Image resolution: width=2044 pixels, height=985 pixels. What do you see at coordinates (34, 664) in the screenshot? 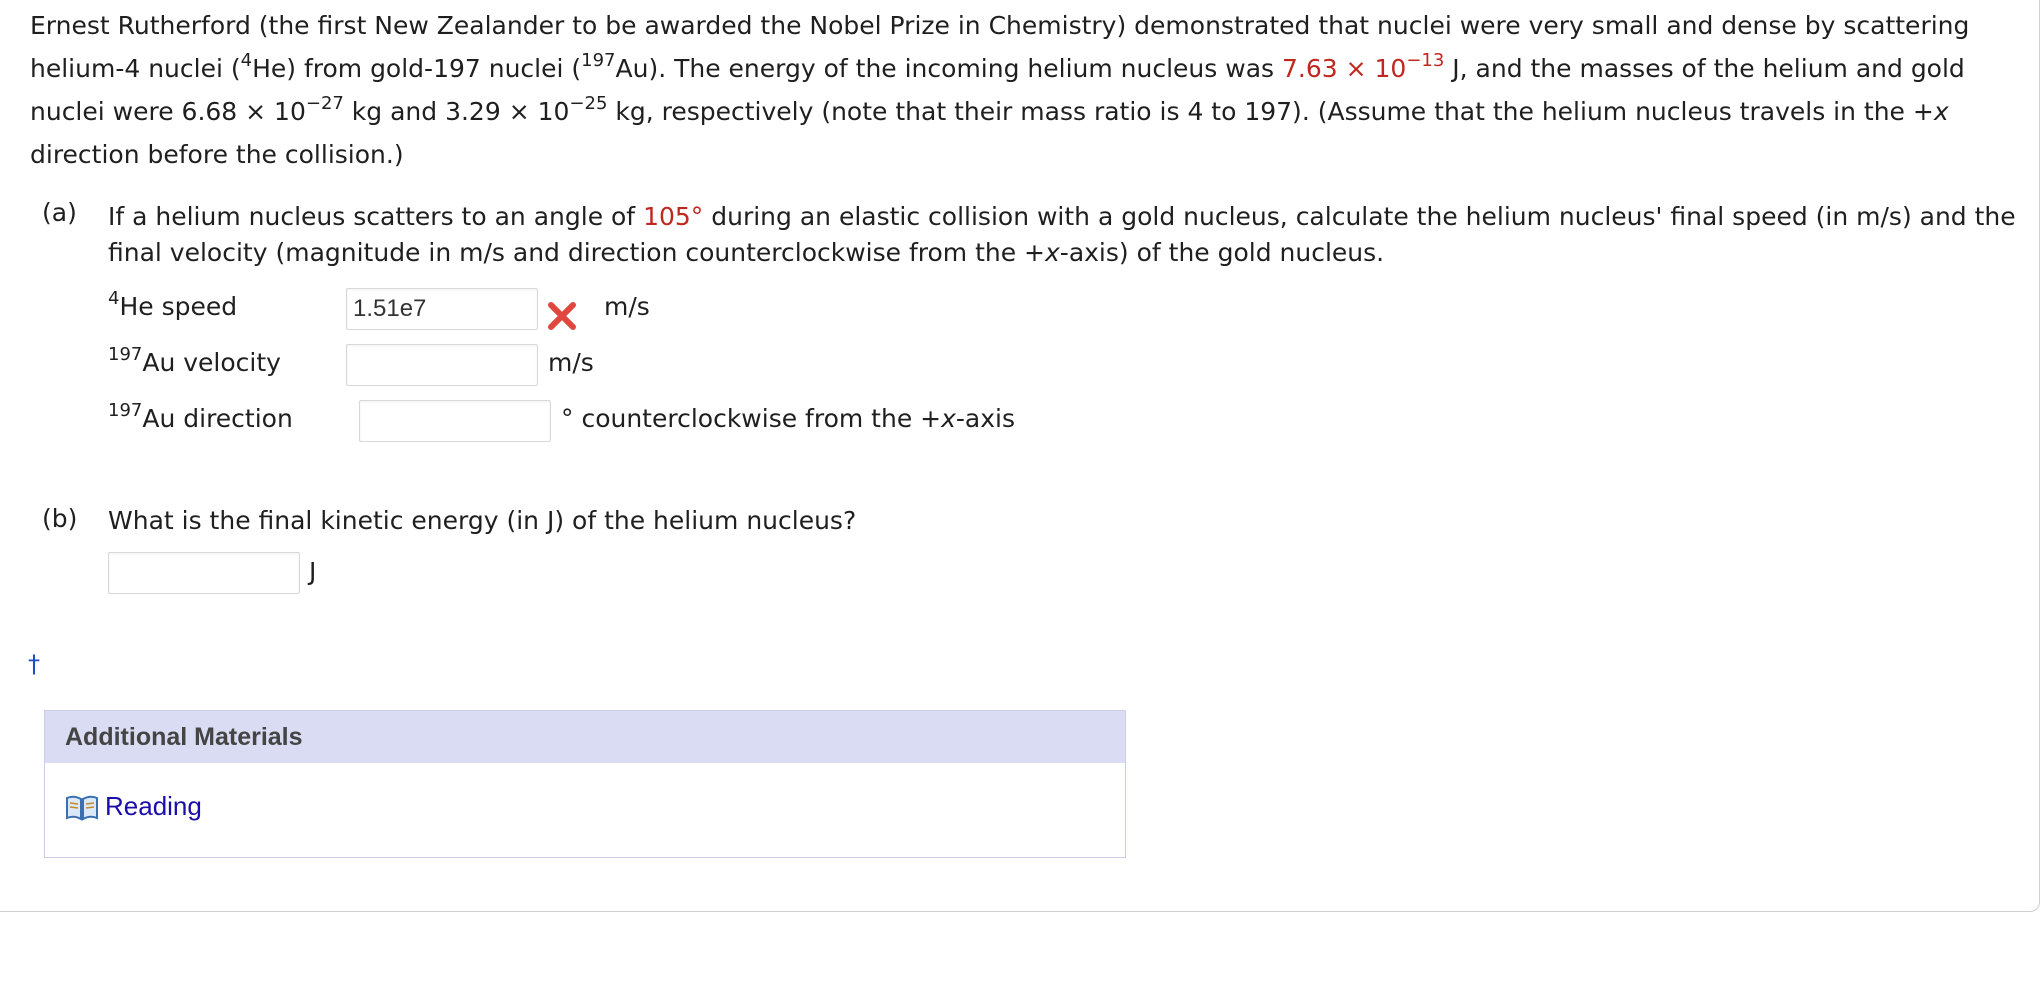
I see `footnote-dagger: †` at bounding box center [34, 664].